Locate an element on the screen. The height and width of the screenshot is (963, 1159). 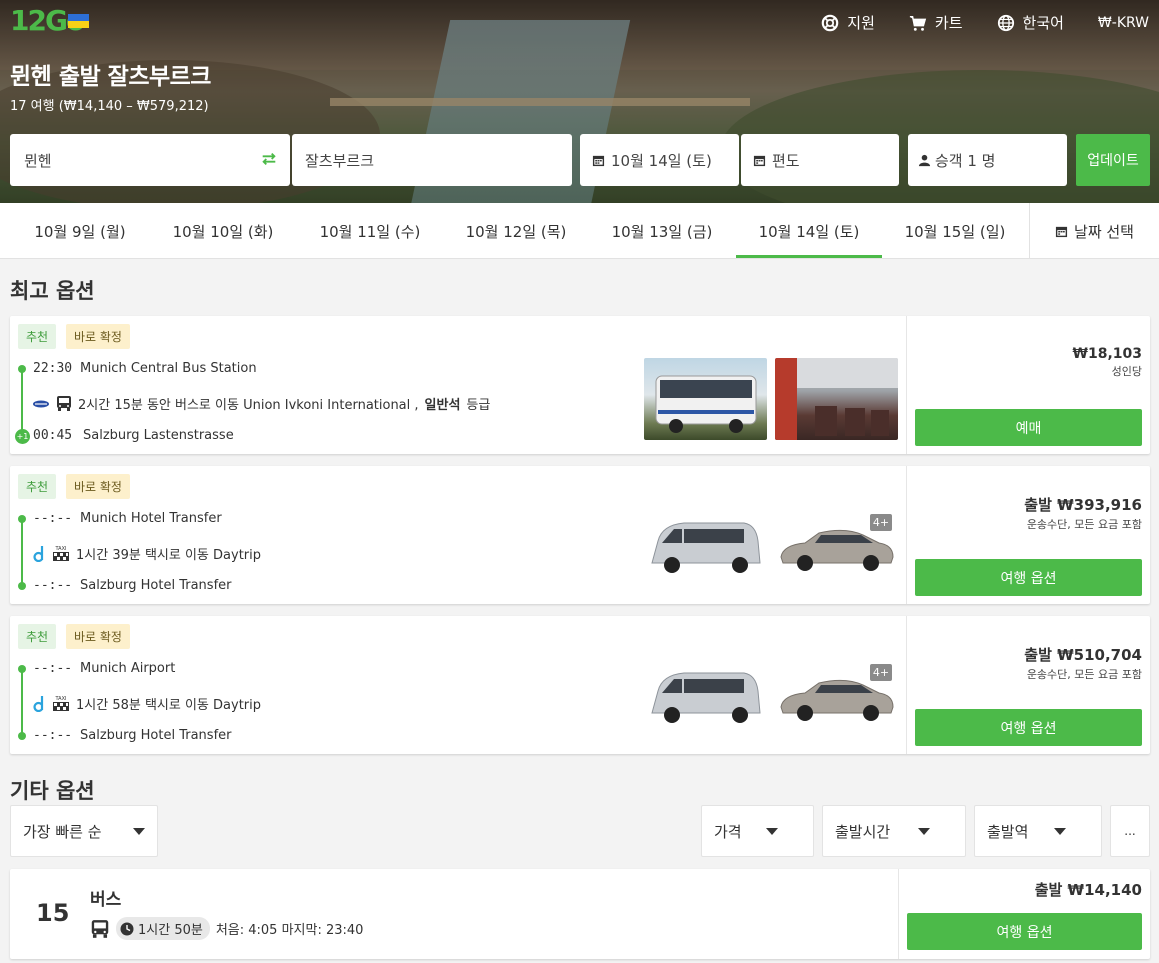
globe-icon is located at coordinates (1005, 22).